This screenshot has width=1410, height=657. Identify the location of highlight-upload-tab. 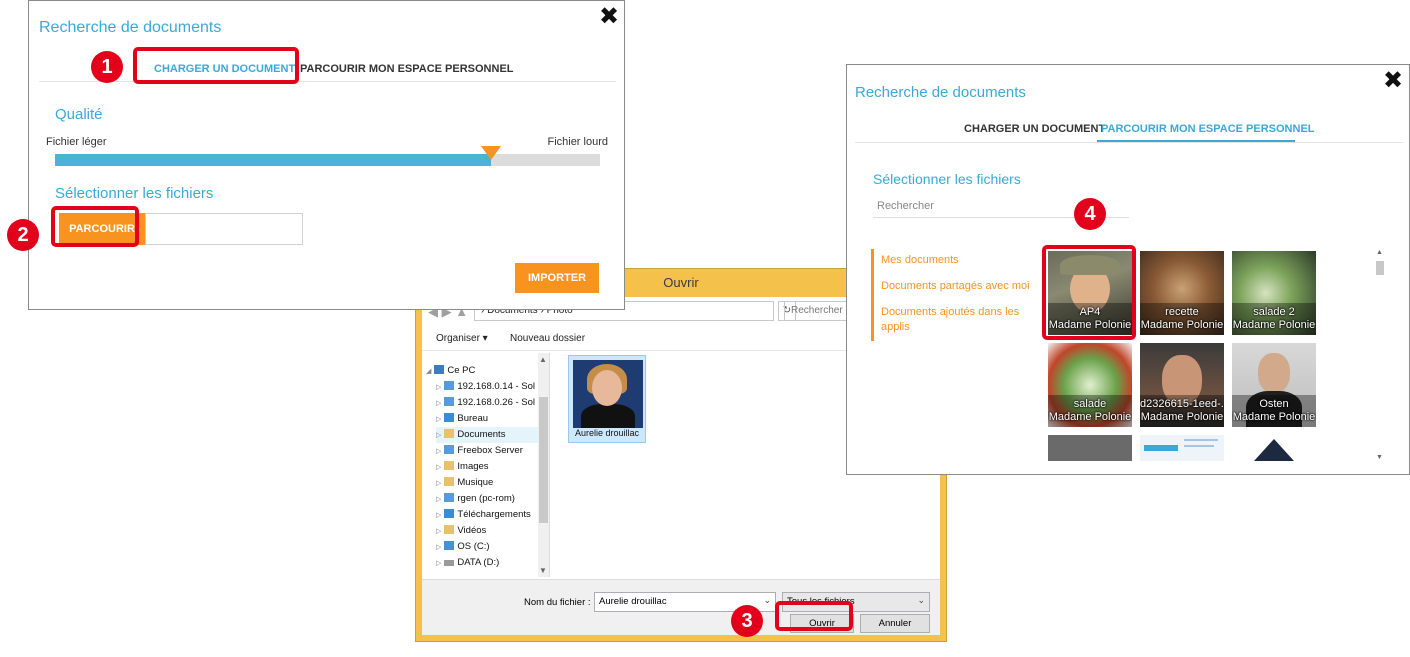
(216, 65).